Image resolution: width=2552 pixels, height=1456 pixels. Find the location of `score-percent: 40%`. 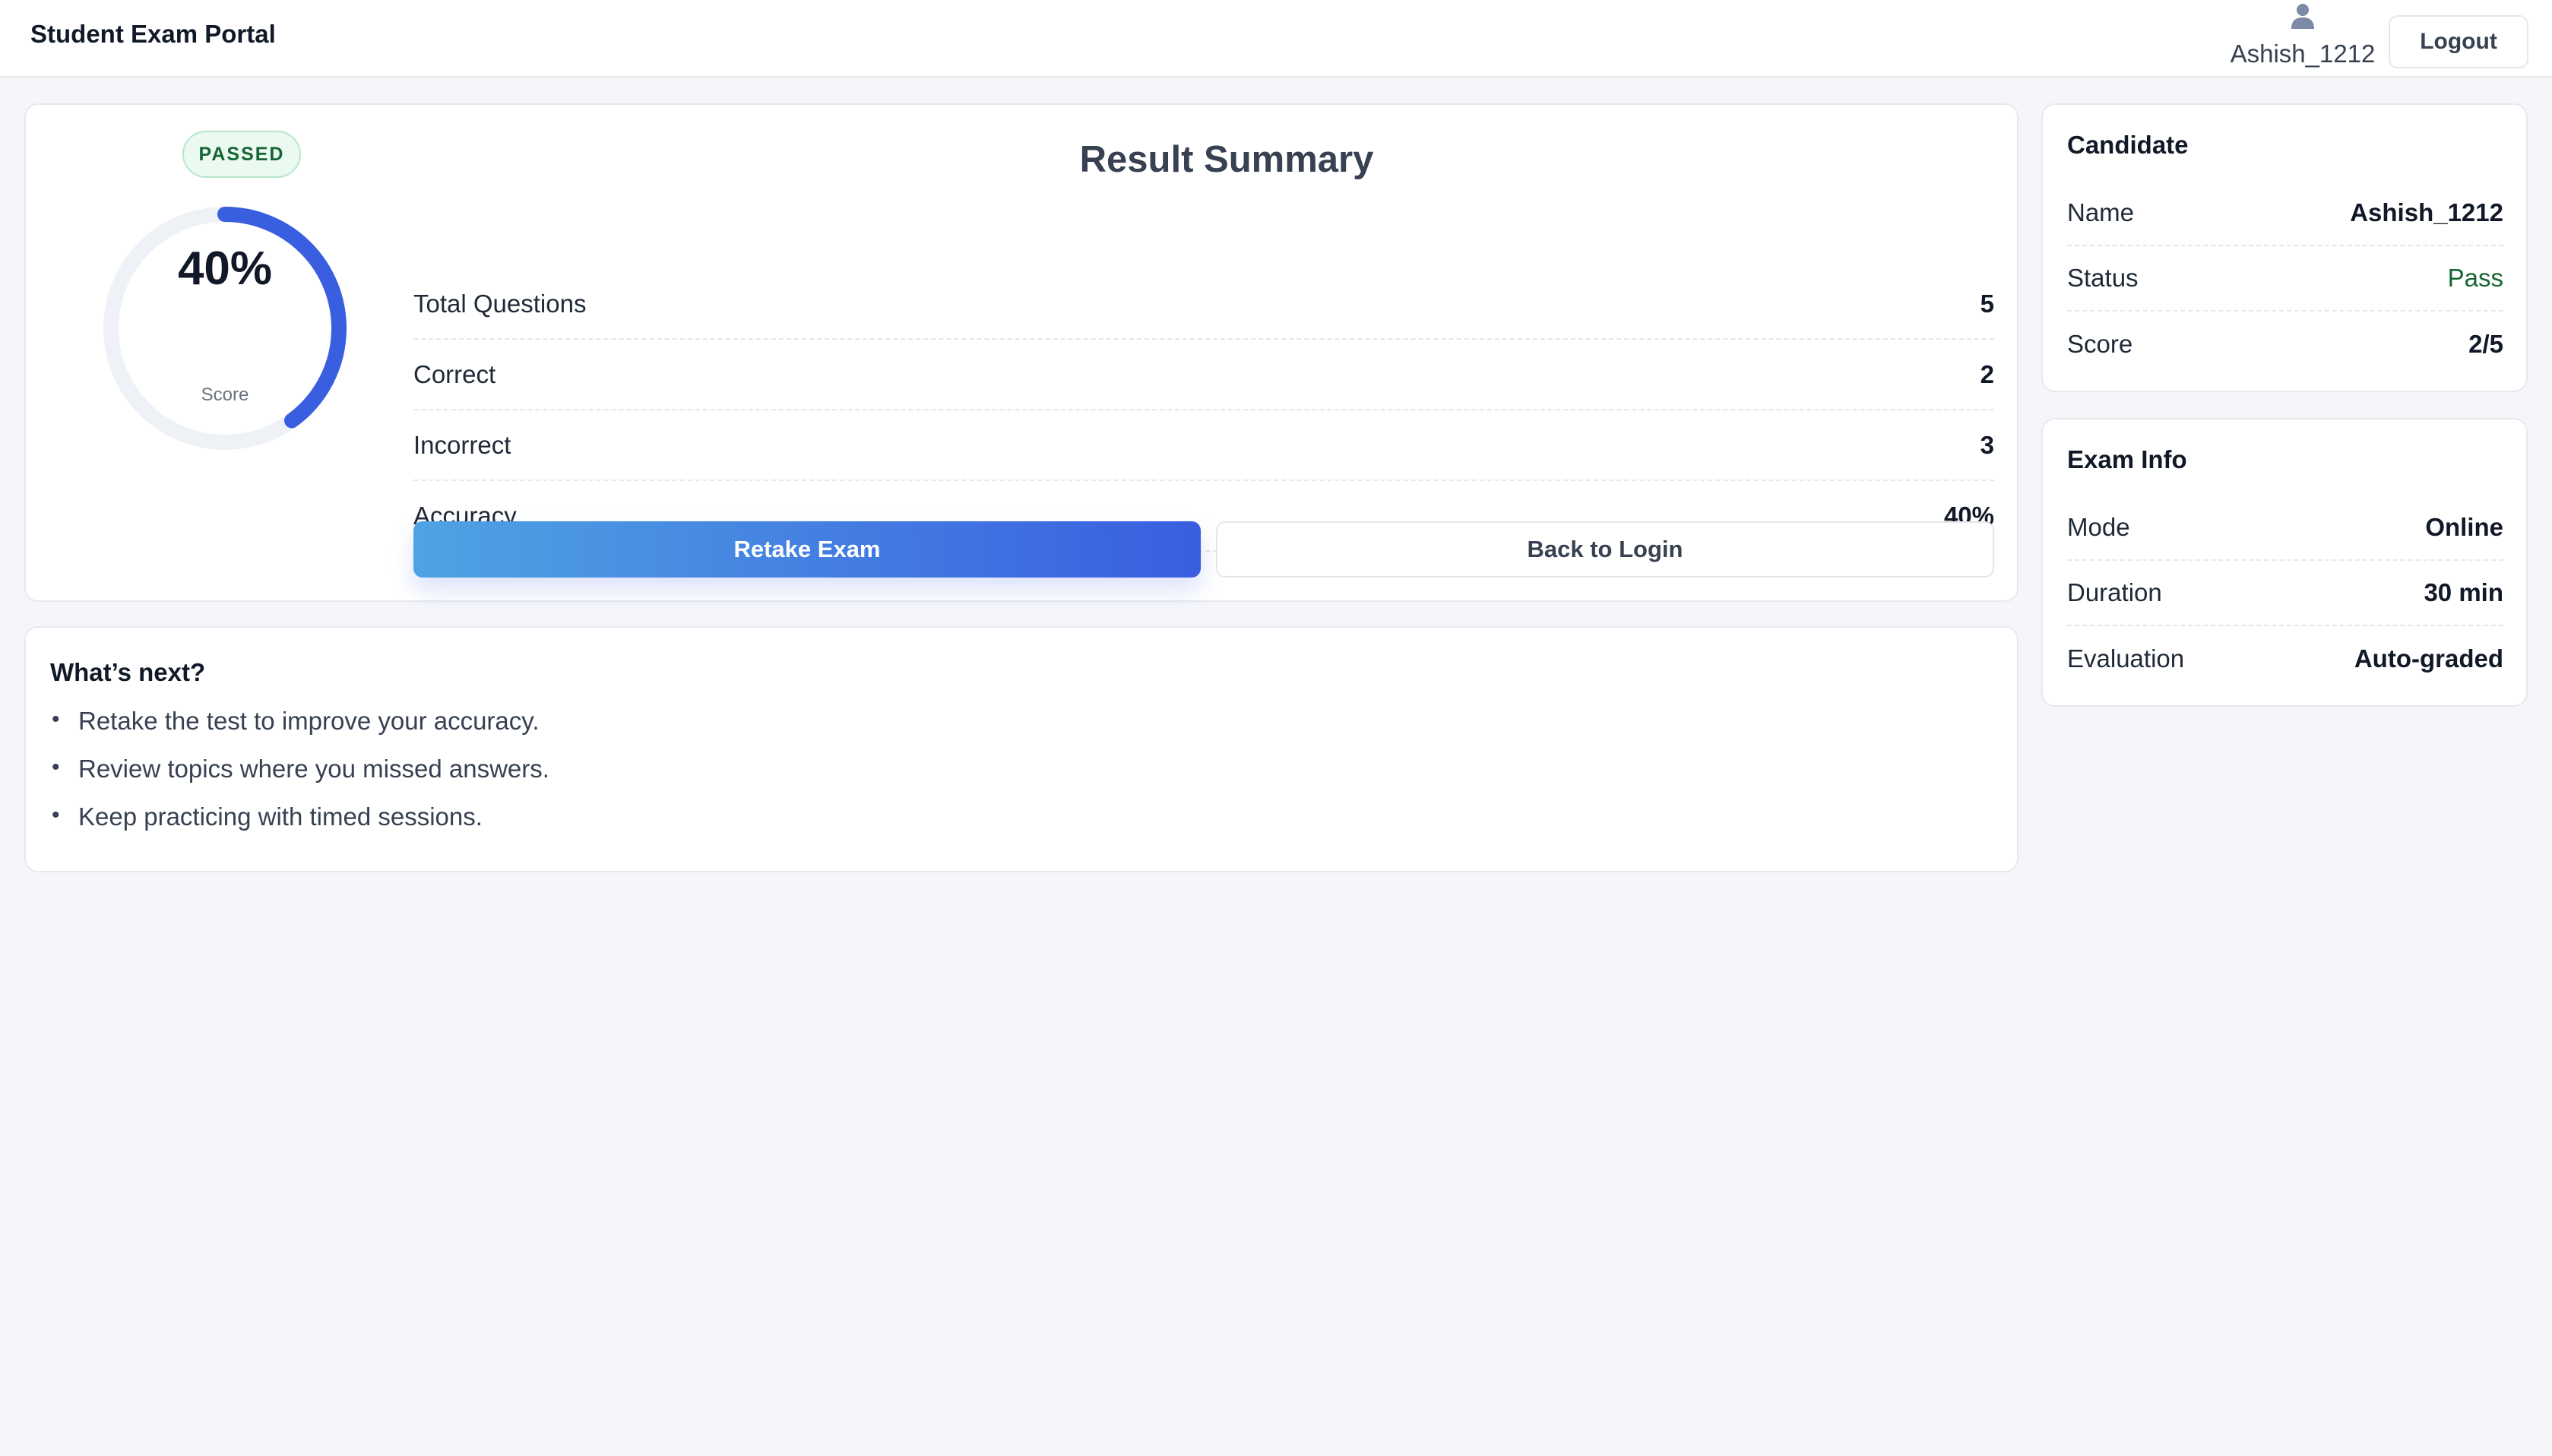

score-percent: 40% is located at coordinates (225, 268).